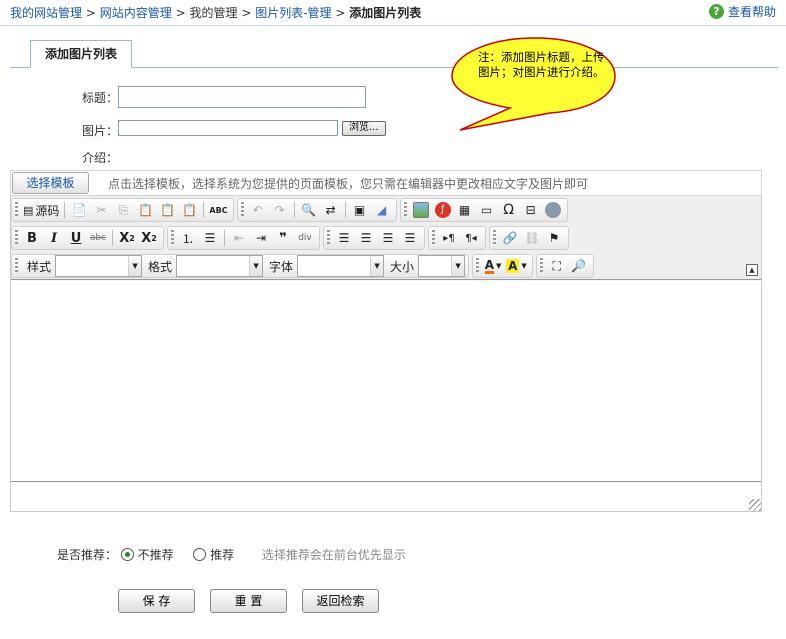 The width and height of the screenshot is (786, 639). I want to click on unlink-icon: ⛓, so click(532, 238).